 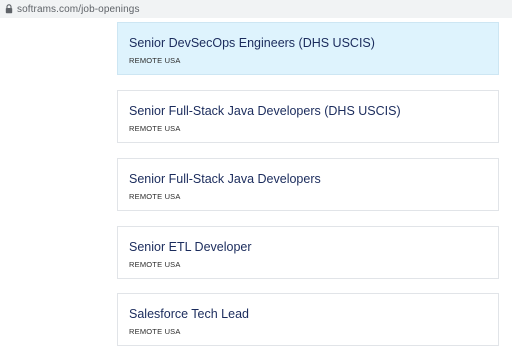 I want to click on lock-icon, so click(x=8, y=9).